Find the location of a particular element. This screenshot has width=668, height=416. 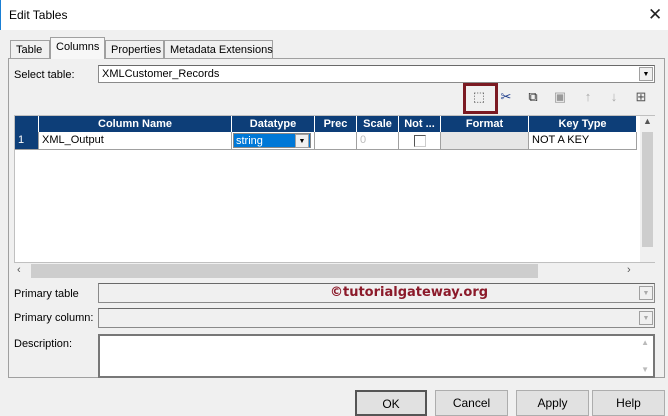

description-label: Description: is located at coordinates (43, 344).